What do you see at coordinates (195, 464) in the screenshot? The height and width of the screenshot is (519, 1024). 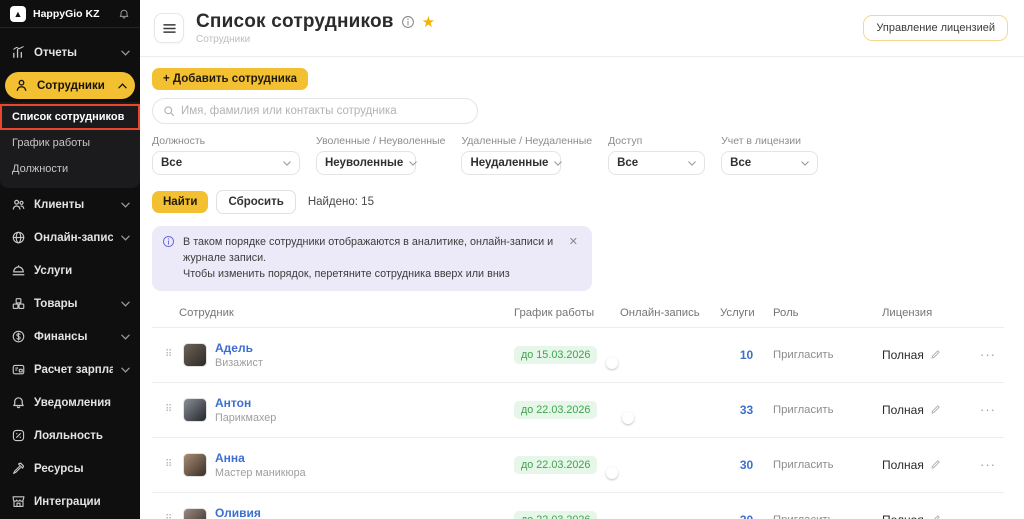 I see `avatar` at bounding box center [195, 464].